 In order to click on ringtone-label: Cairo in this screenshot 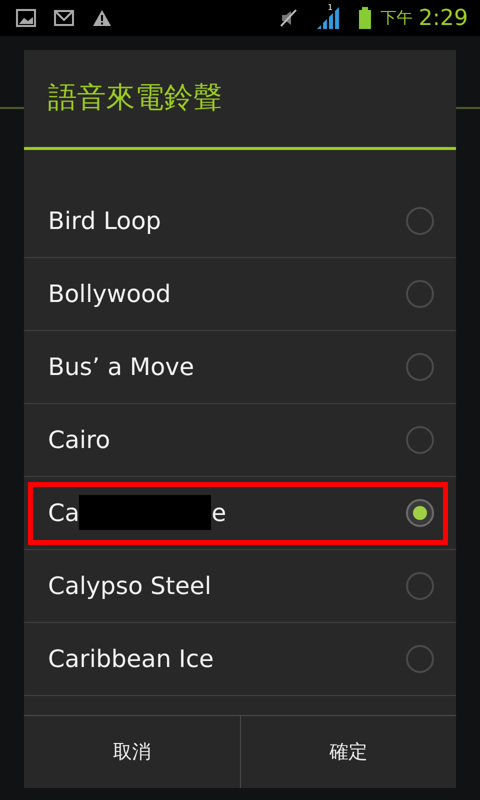, I will do `click(227, 440)`.